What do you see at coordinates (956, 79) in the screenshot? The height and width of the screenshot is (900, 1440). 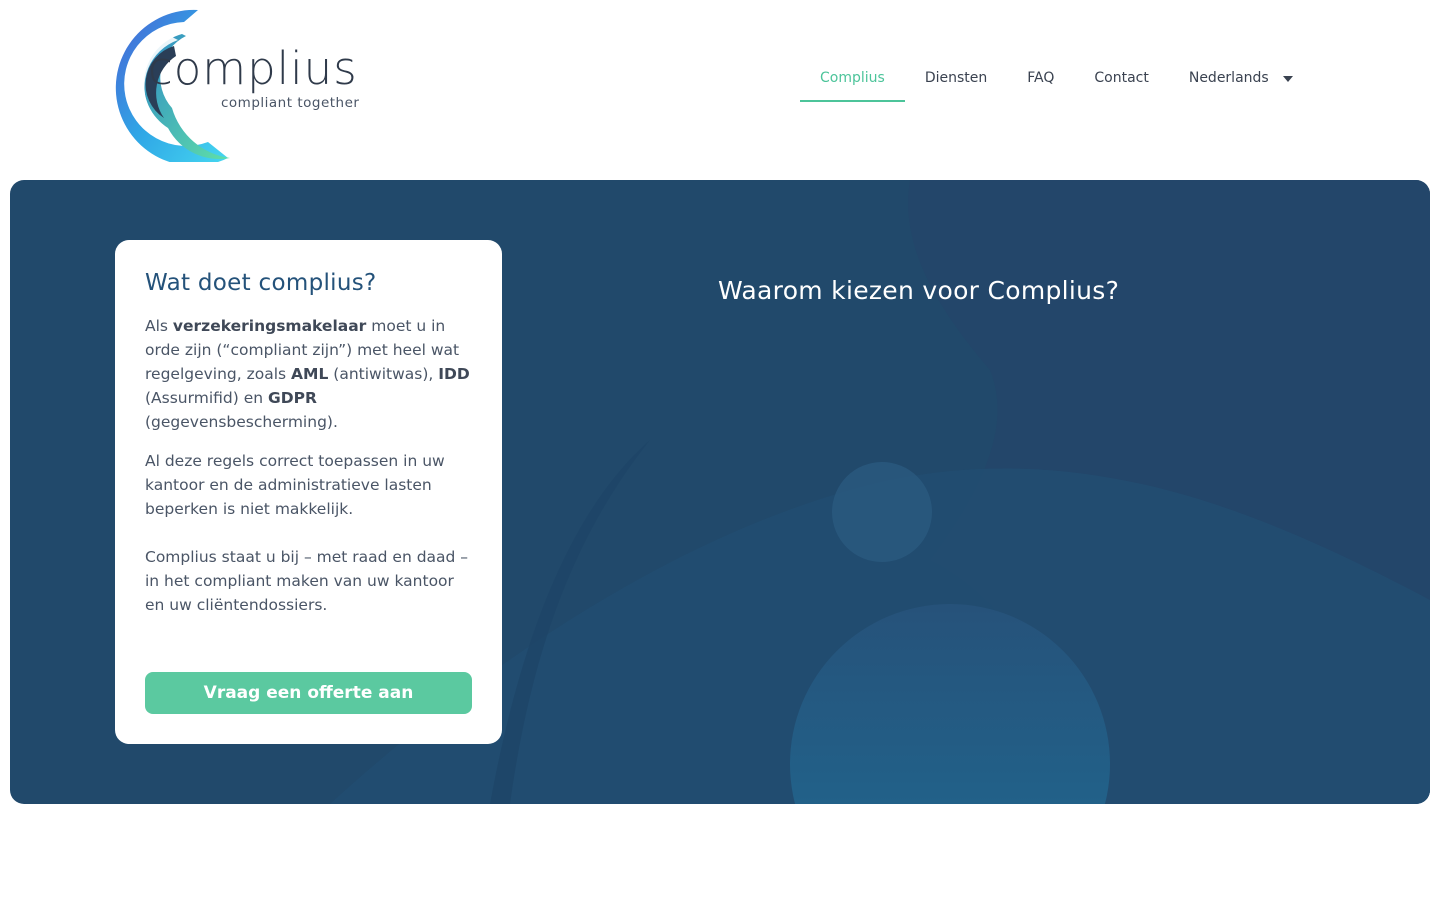 I see `nav-item-diensten: Diensten` at bounding box center [956, 79].